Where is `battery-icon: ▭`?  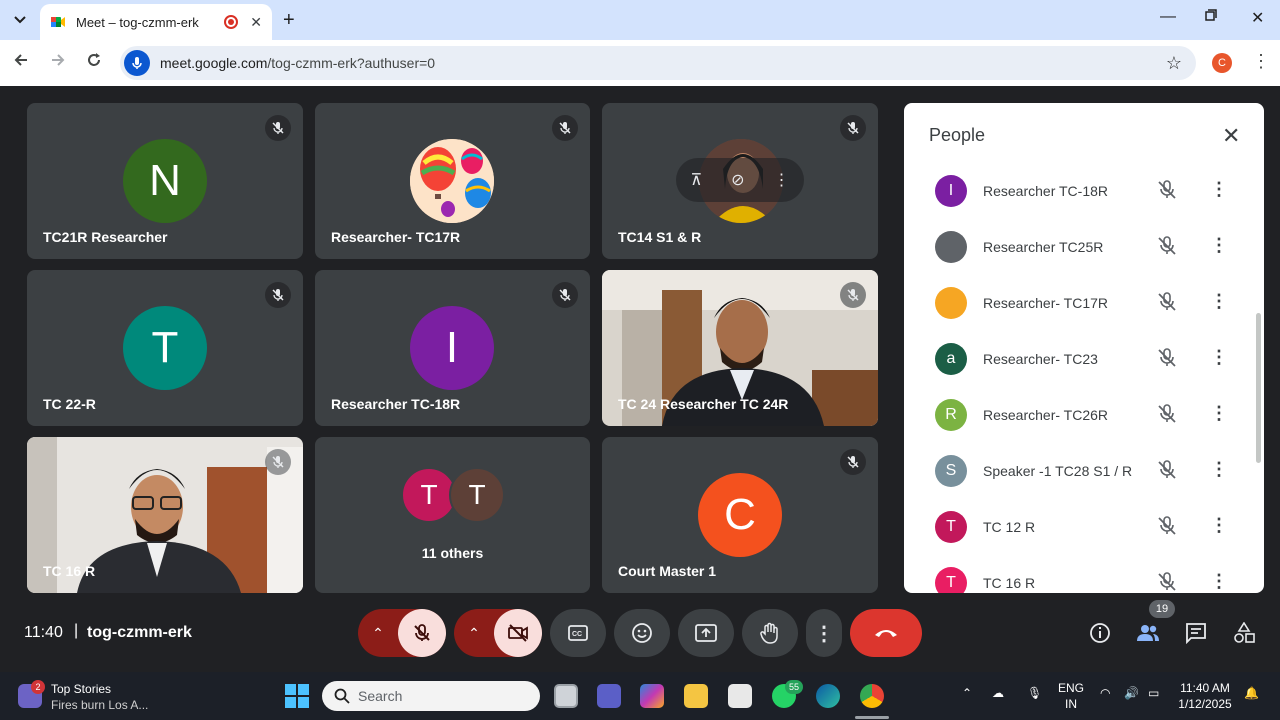 battery-icon: ▭ is located at coordinates (1153, 693).